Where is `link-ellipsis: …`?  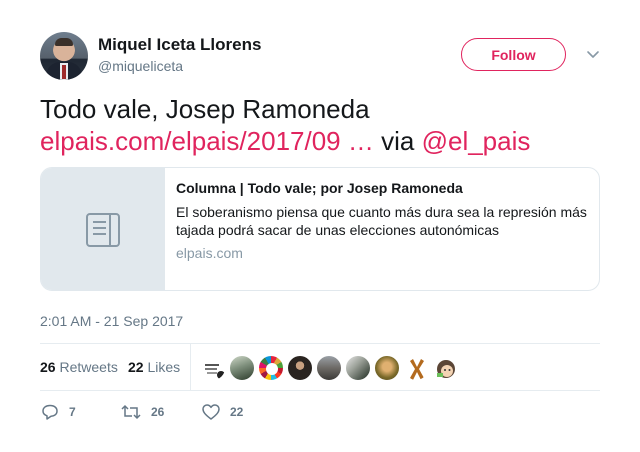
link-ellipsis: … is located at coordinates (361, 141).